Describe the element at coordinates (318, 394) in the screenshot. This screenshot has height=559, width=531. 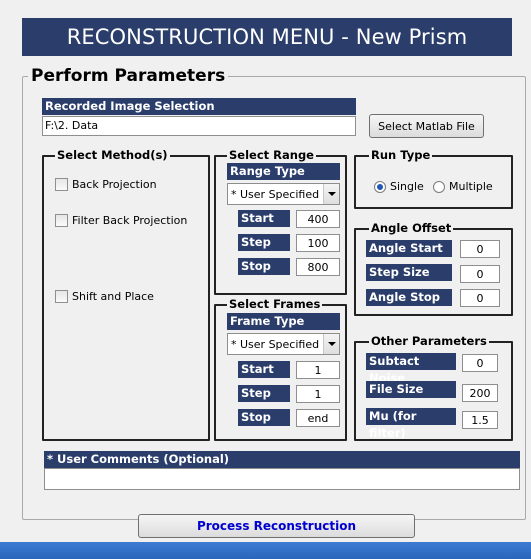
I see `frames-step-field: 1` at that location.